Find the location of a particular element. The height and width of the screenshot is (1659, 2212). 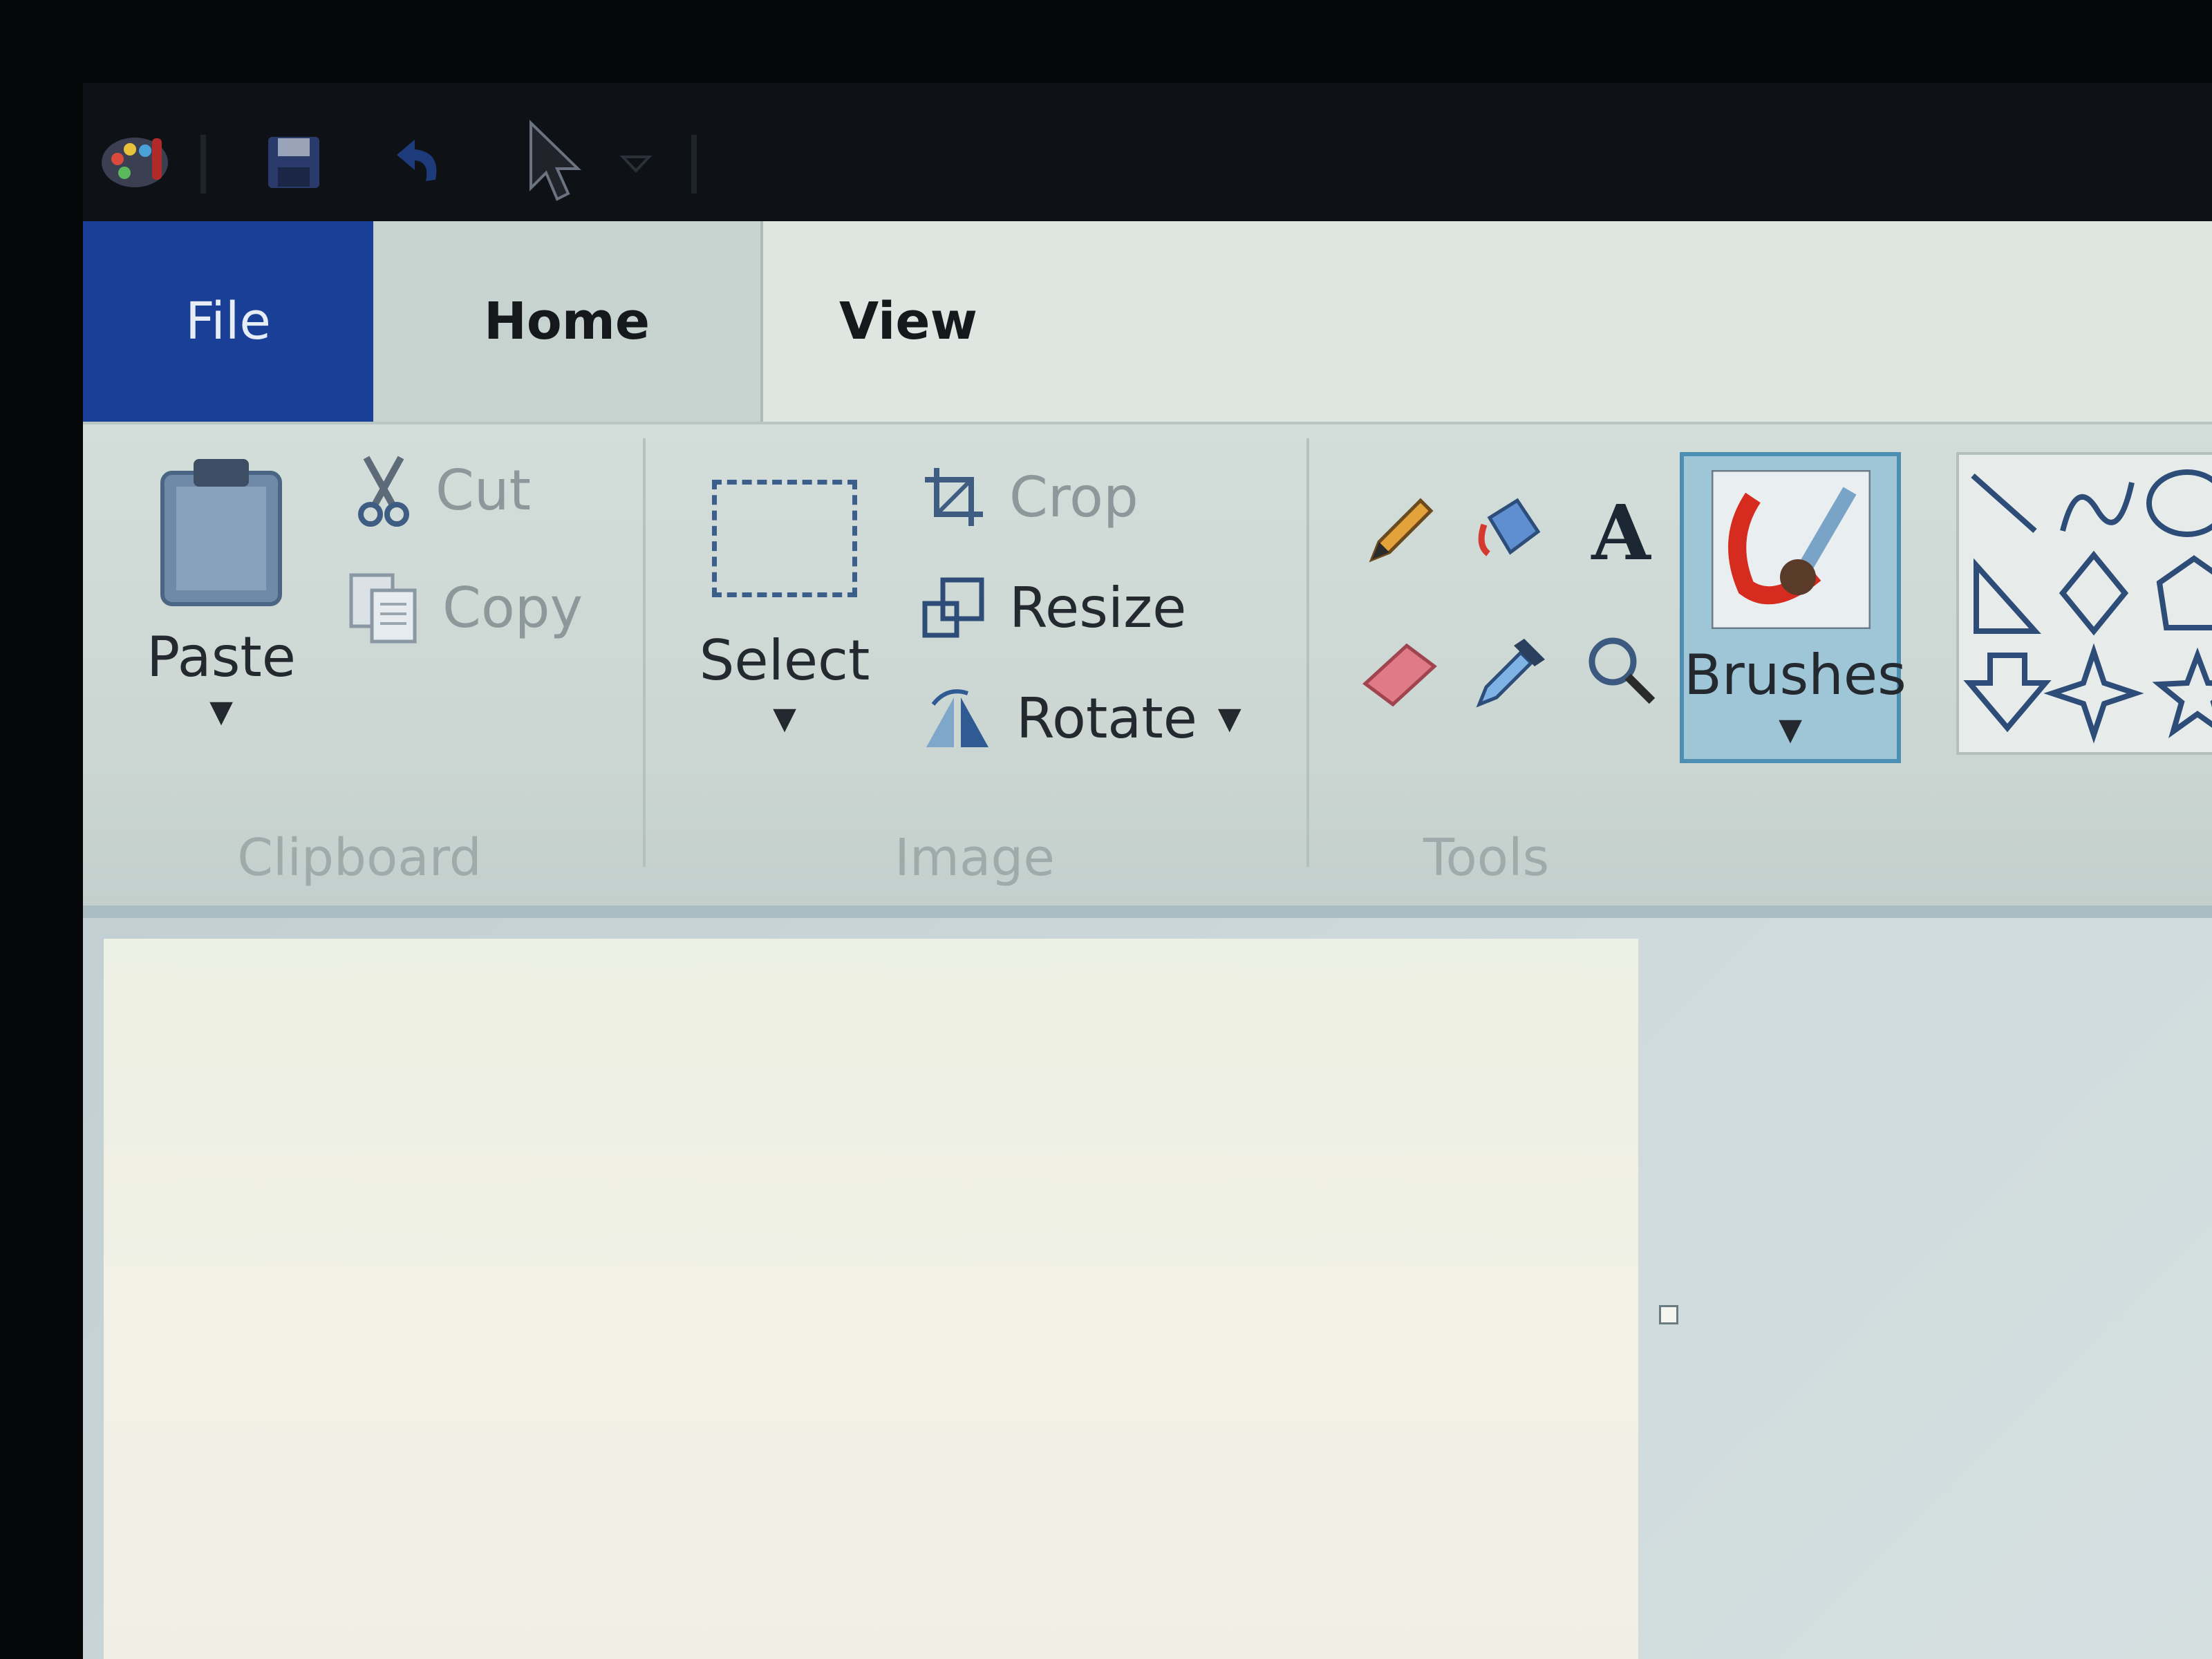

shape-diamond-icon is located at coordinates (2094, 593).